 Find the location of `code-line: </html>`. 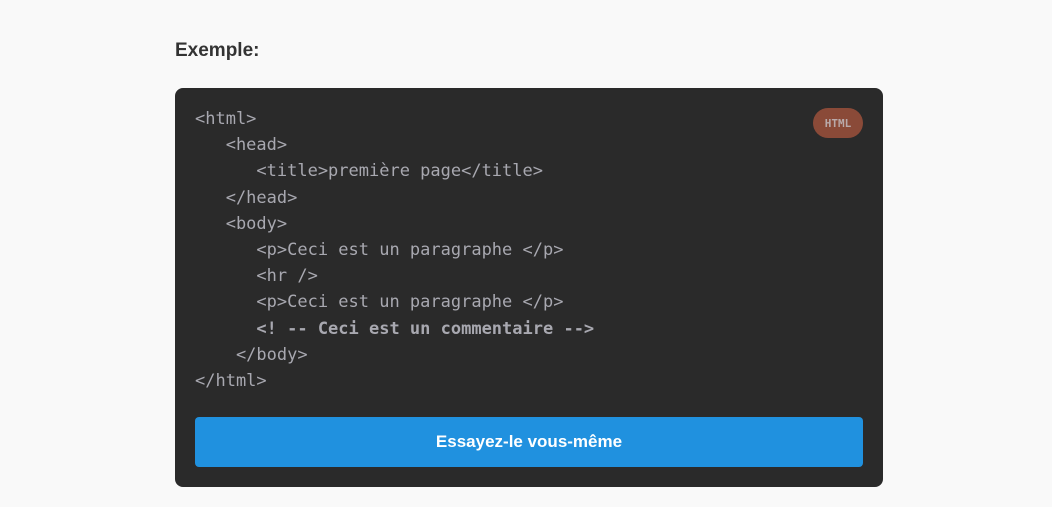

code-line: </html> is located at coordinates (231, 381).